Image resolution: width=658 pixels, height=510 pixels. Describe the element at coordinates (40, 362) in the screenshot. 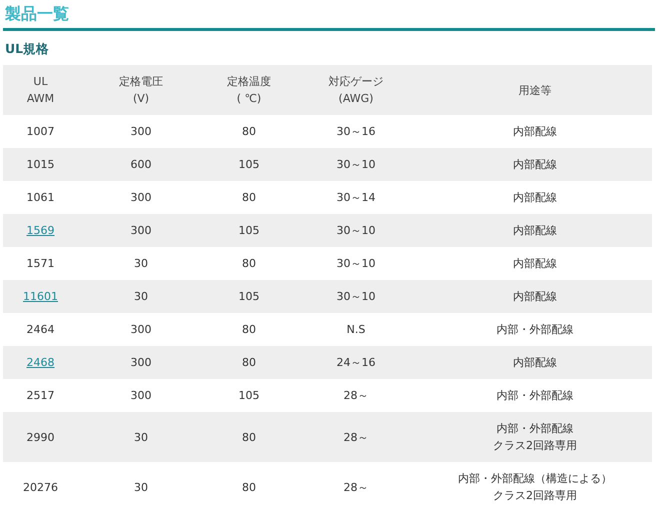

I see `awm-link: 2468` at that location.